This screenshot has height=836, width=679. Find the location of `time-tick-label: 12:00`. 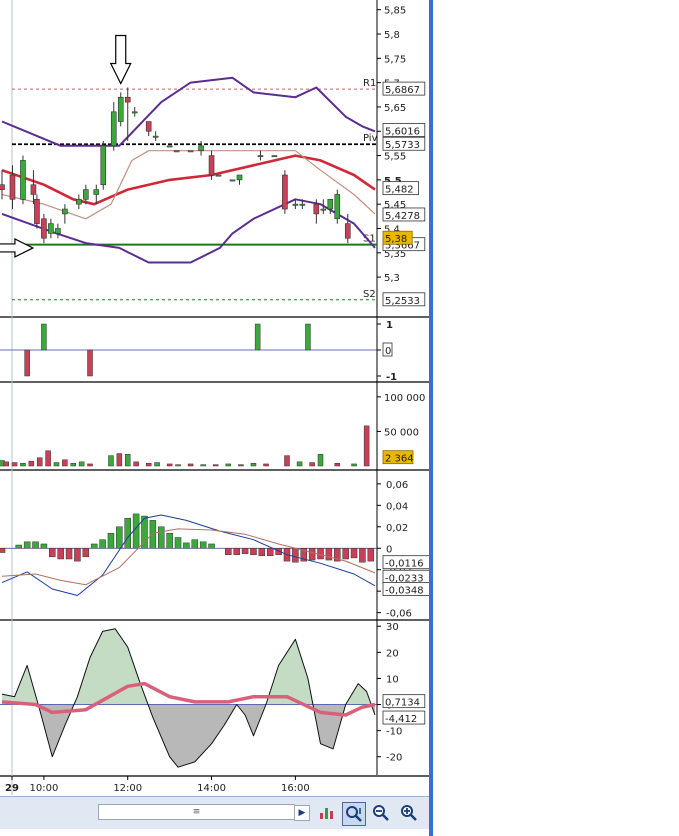

time-tick-label: 12:00 is located at coordinates (127, 788).